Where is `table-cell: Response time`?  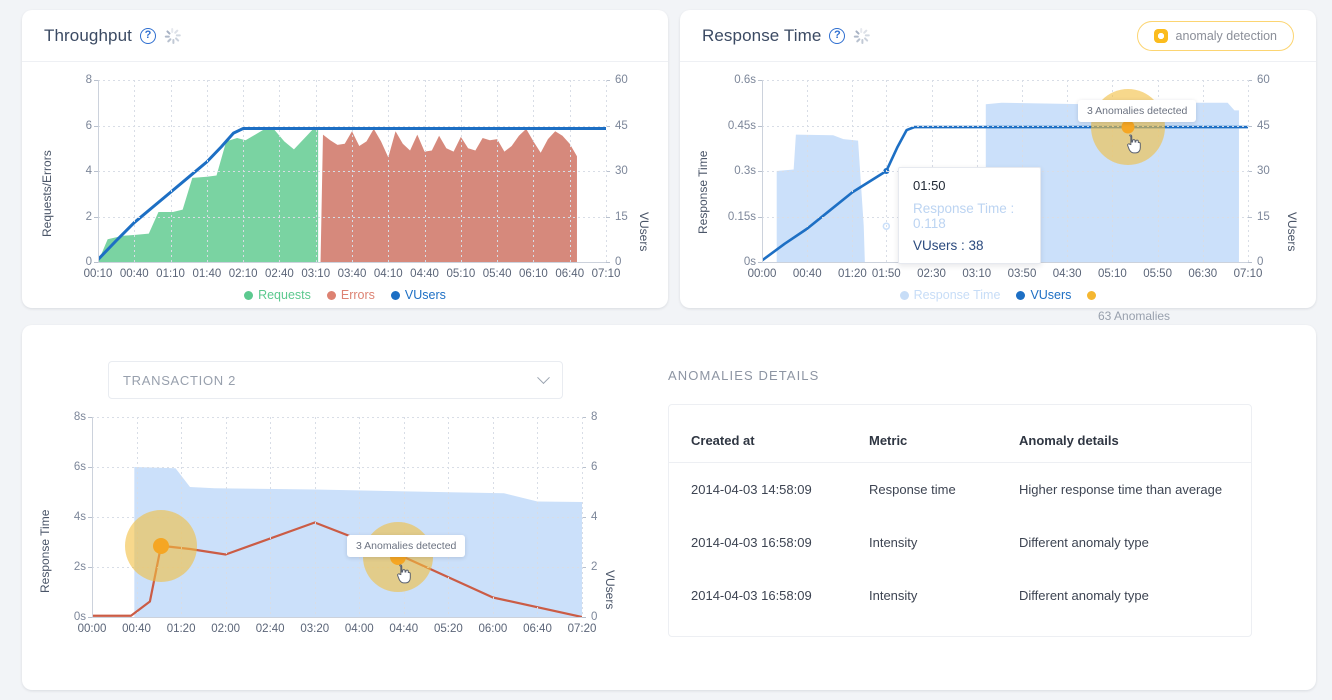
table-cell: Response time is located at coordinates (912, 489).